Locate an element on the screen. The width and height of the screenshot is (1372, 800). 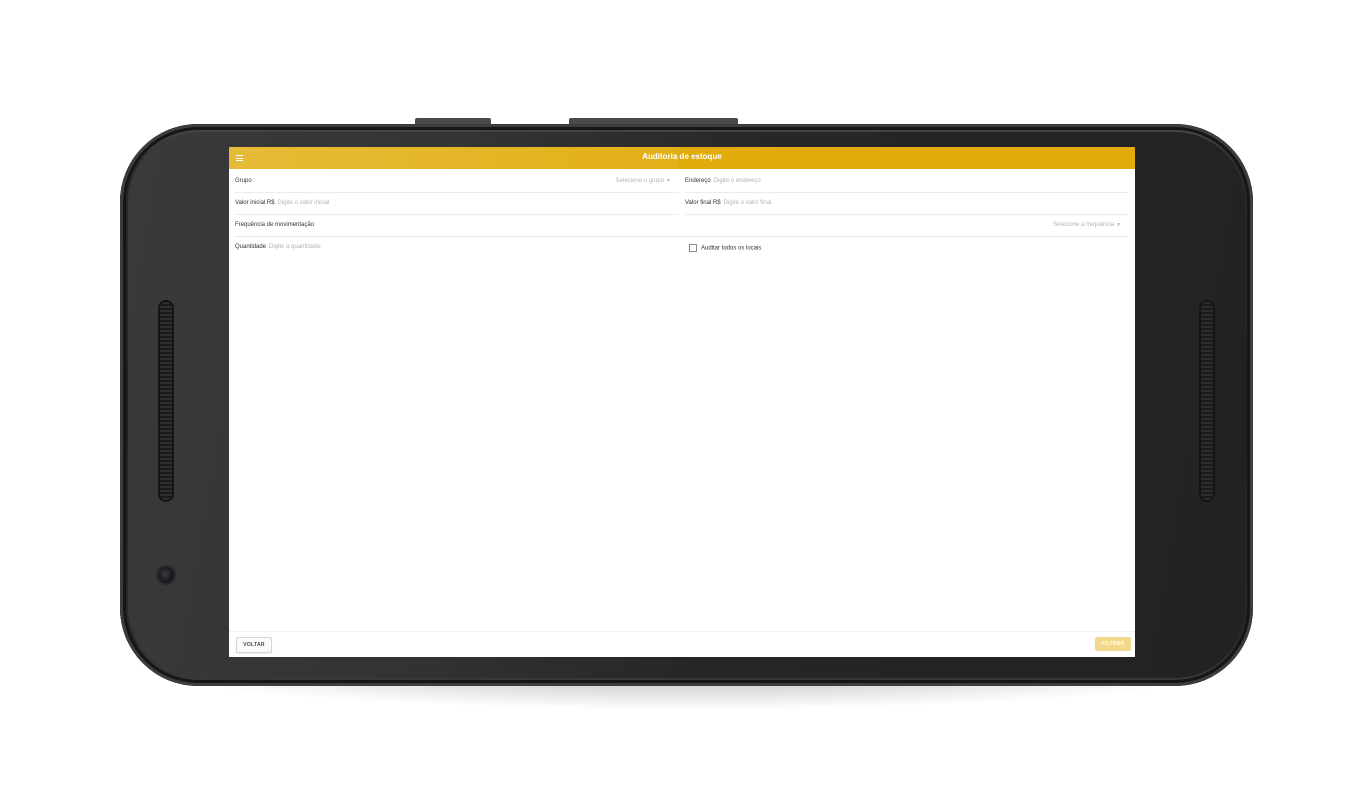
grupo-select: Grupo Selecione o grupo ▼ is located at coordinates (457, 181).